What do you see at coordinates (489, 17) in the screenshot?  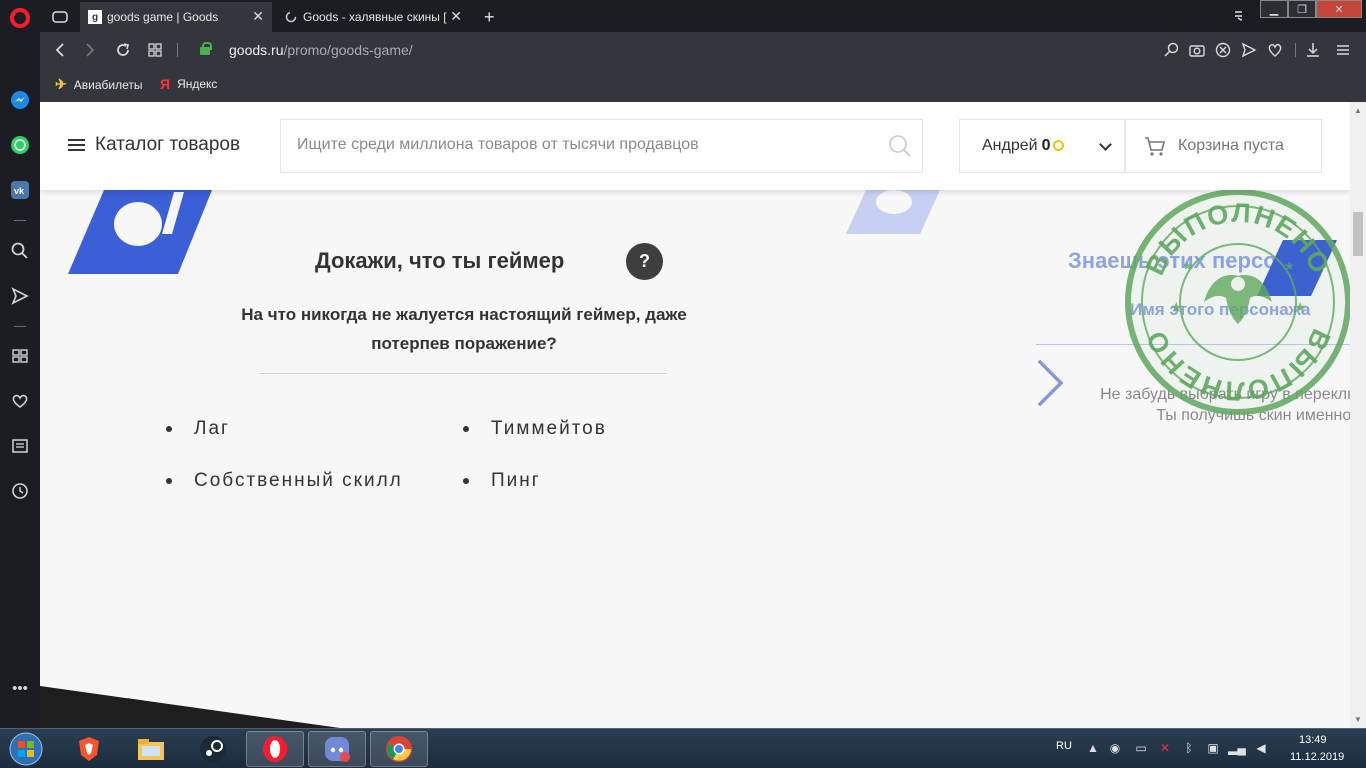 I see `new-tab-button: +` at bounding box center [489, 17].